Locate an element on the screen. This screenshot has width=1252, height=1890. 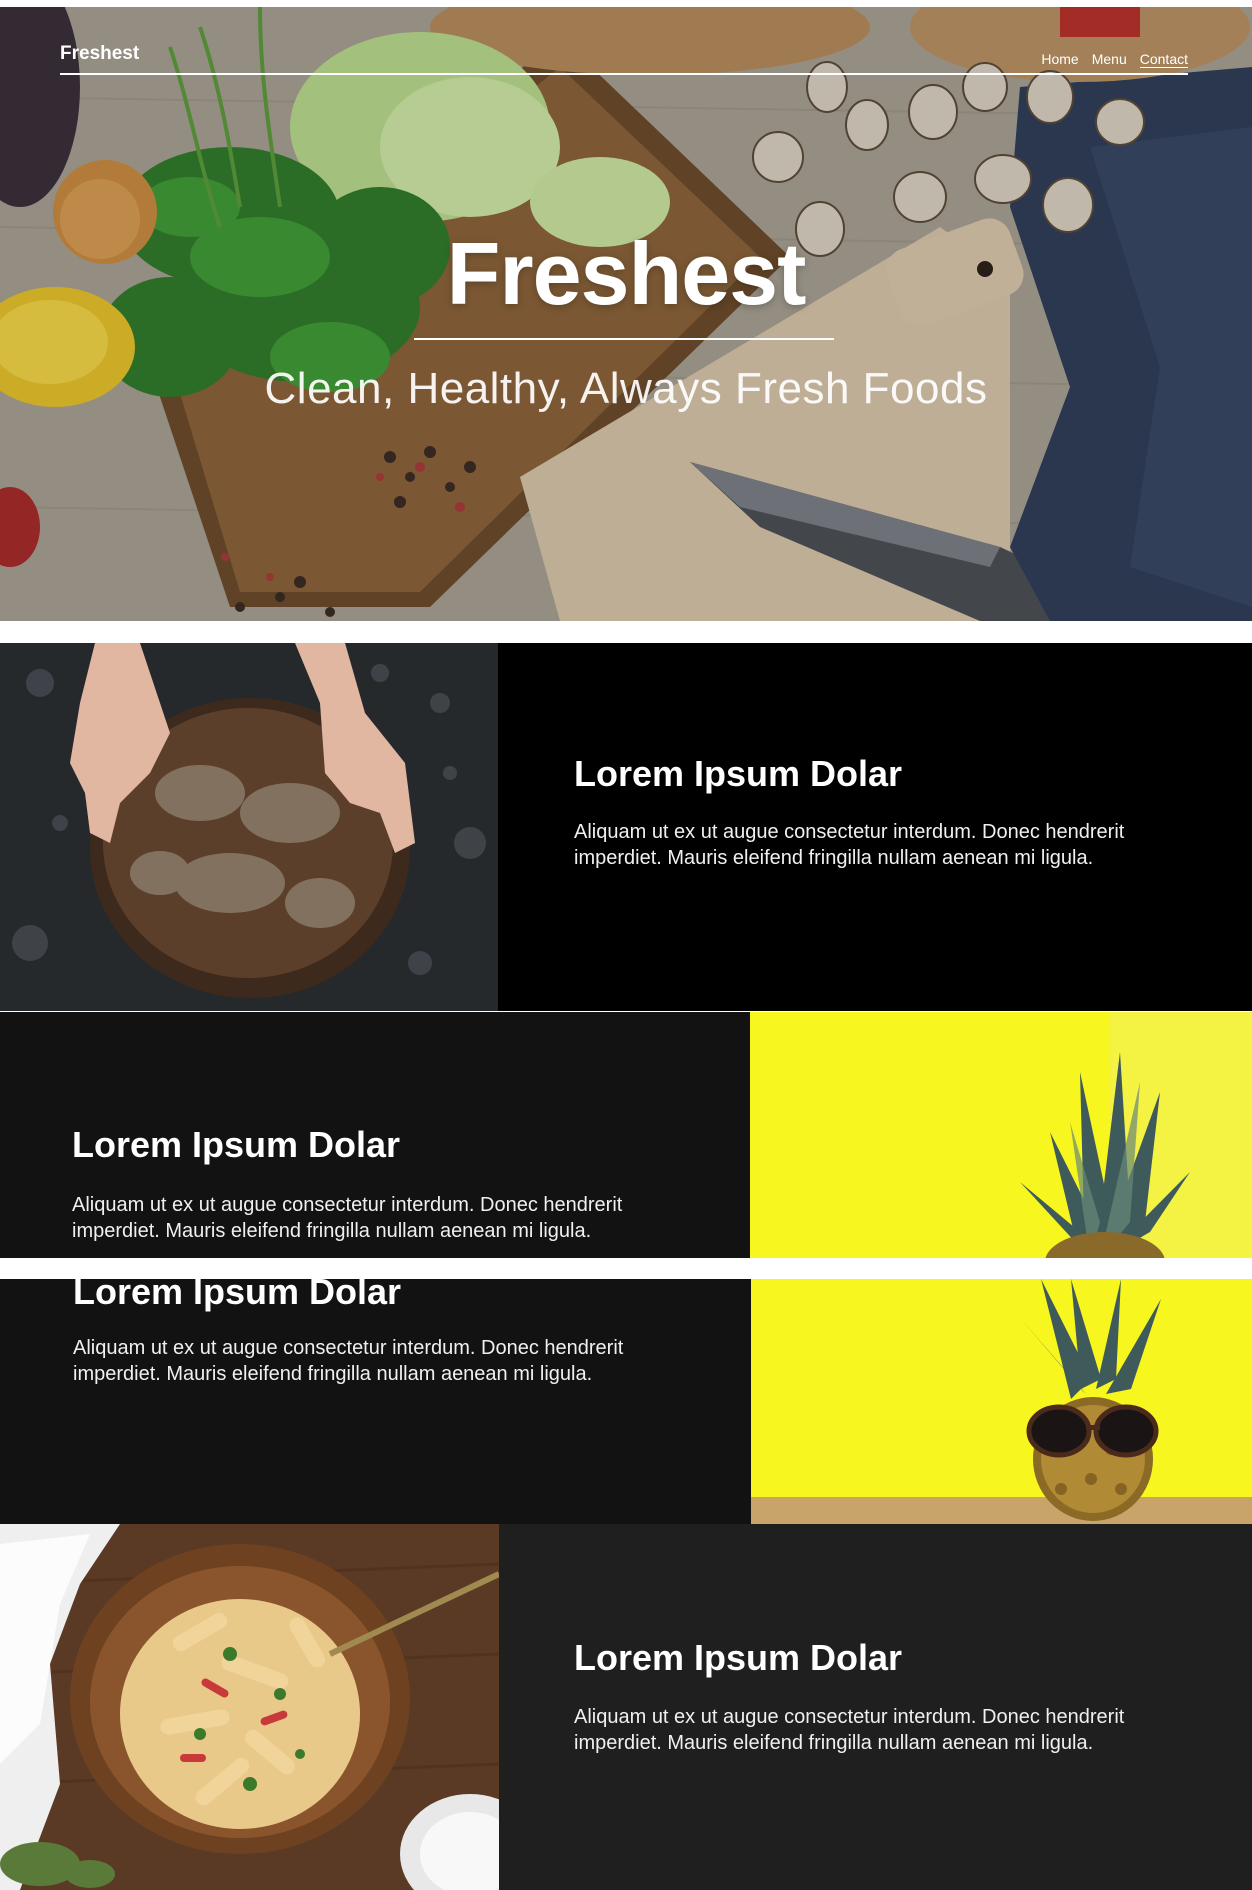
bread-loaf-image is located at coordinates (249, 827).